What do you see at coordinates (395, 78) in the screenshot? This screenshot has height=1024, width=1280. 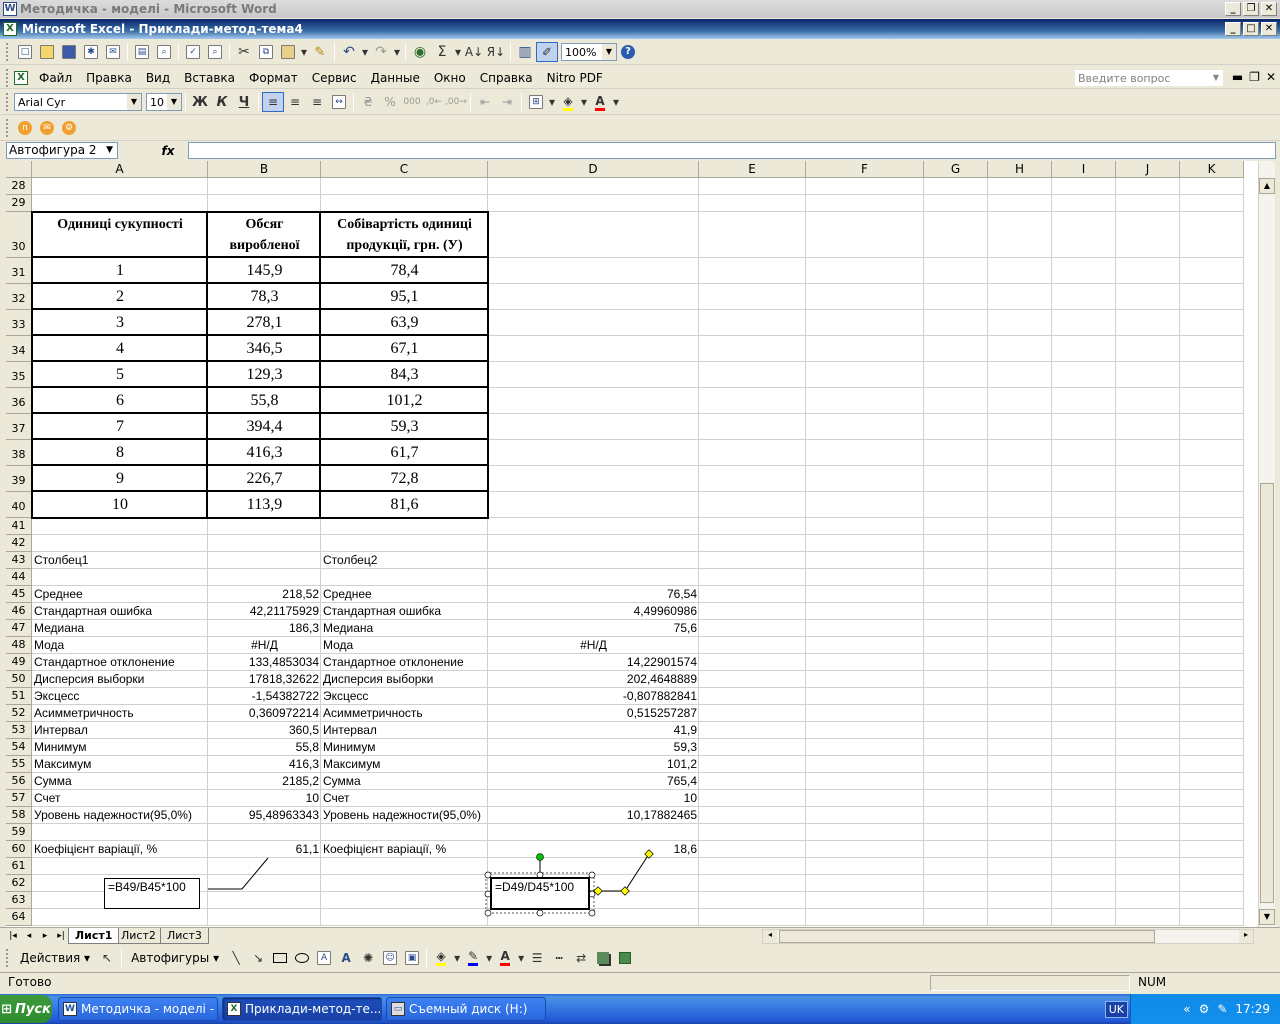 I see `menu-data: Данные` at bounding box center [395, 78].